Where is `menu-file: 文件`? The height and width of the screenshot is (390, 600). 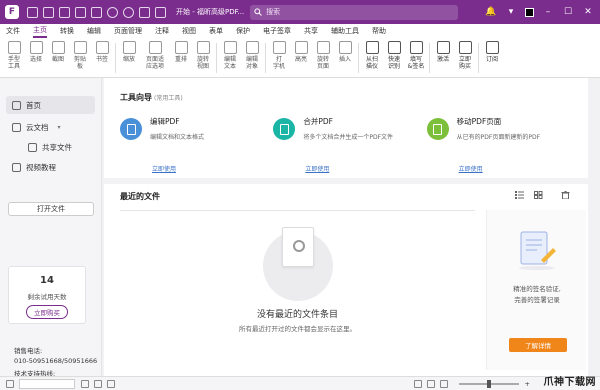 menu-file: 文件 is located at coordinates (13, 31).